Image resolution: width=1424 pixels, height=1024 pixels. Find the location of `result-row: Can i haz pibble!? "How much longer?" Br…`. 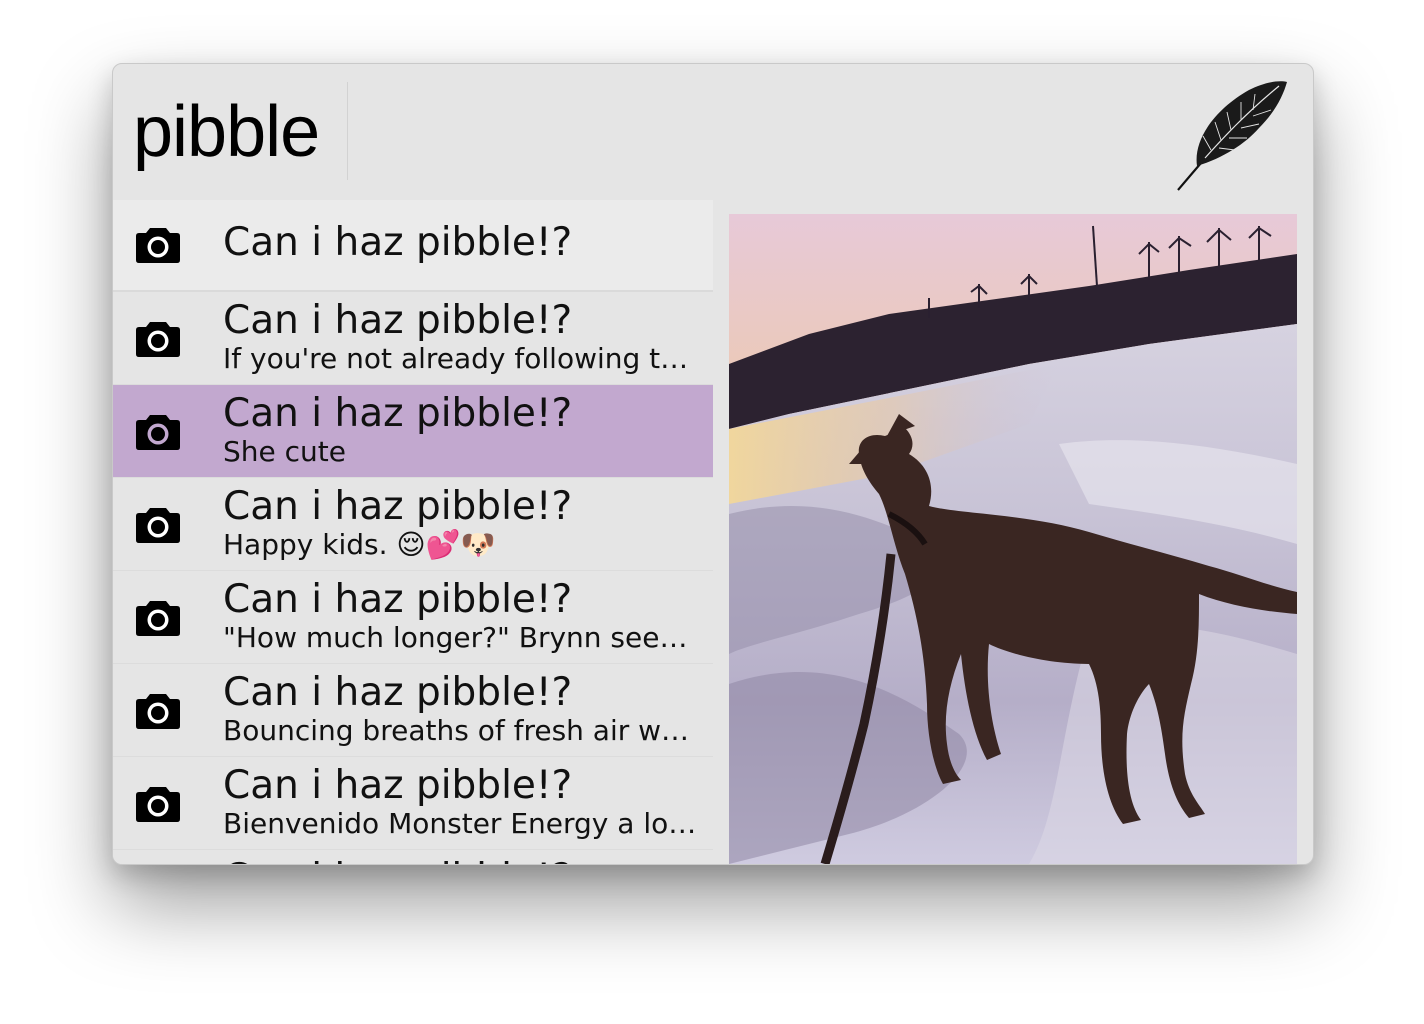

result-row: Can i haz pibble!? "How much longer?" Br… is located at coordinates (413, 617).